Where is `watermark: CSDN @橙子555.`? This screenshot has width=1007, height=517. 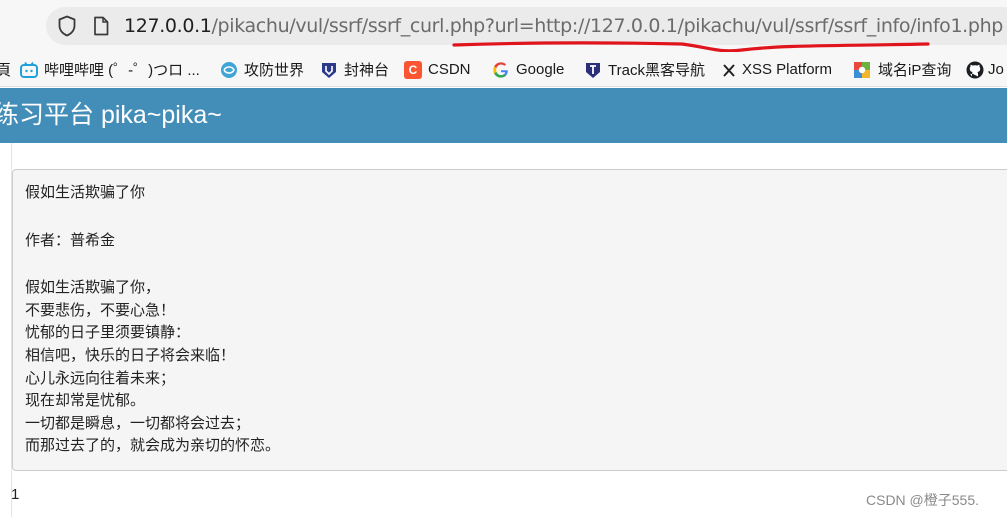 watermark: CSDN @橙子555. is located at coordinates (923, 500).